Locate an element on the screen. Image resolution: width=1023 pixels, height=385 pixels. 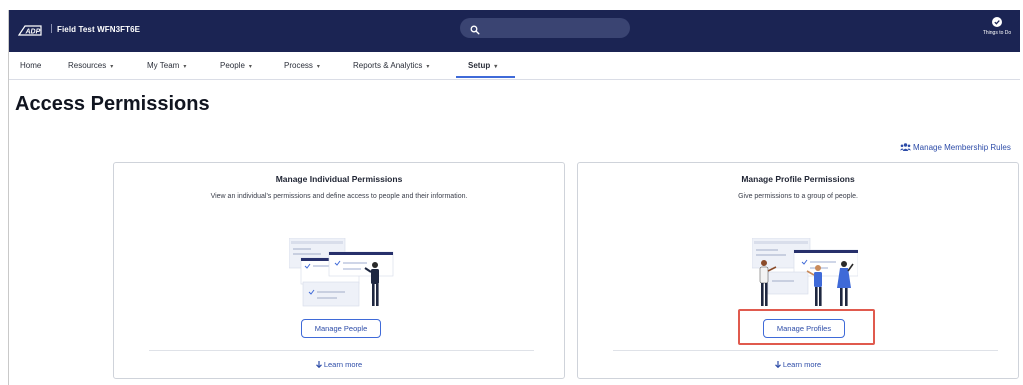
nav-my-team-label: My Team is located at coordinates (163, 65).